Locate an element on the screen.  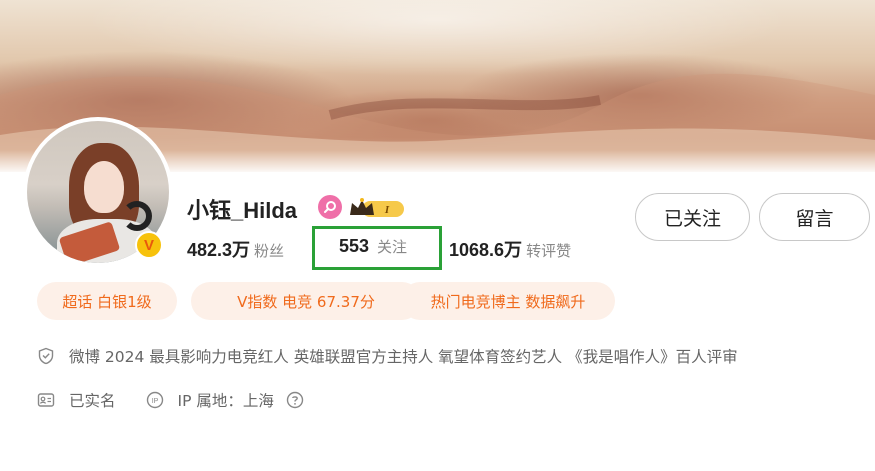
fans-stat: 482.3万 粉丝 is located at coordinates (235, 249).